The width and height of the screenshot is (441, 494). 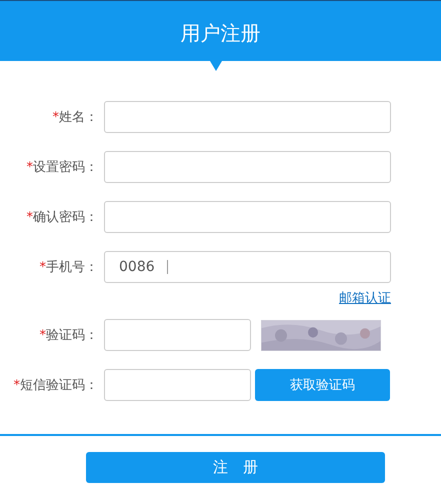 What do you see at coordinates (72, 335) in the screenshot?
I see `field-label: 验证码：` at bounding box center [72, 335].